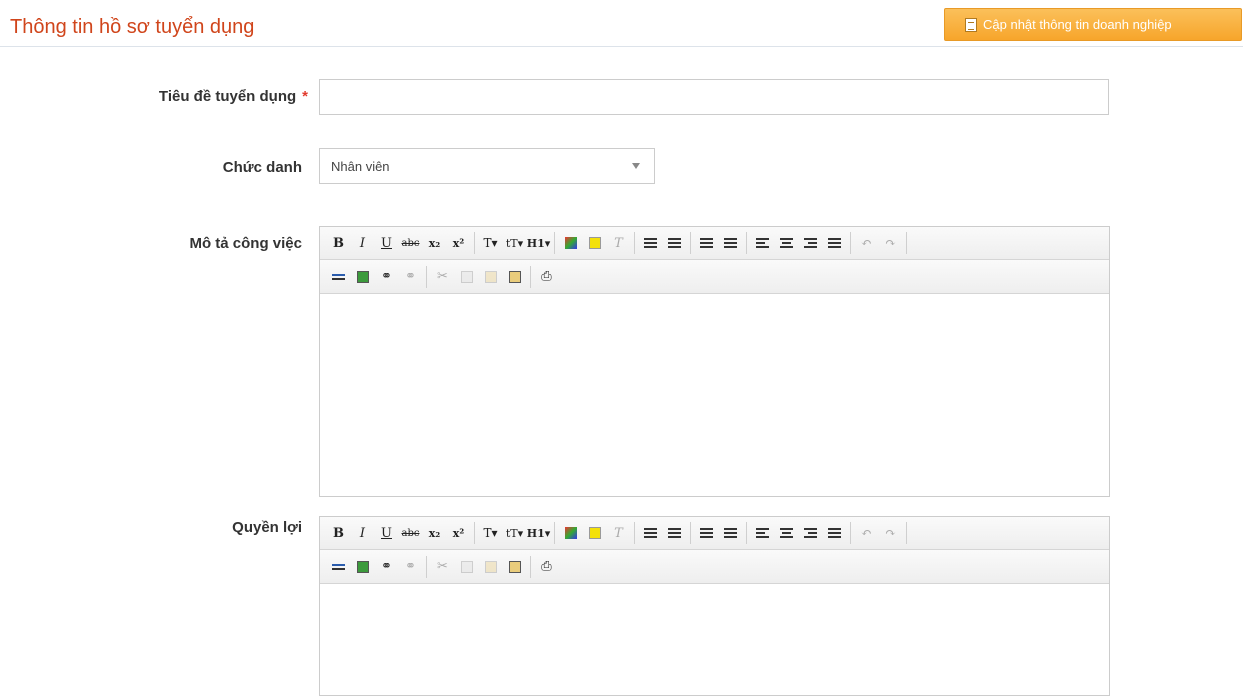  What do you see at coordinates (245, 243) in the screenshot?
I see `description-field-label: Mô tả công việc` at bounding box center [245, 243].